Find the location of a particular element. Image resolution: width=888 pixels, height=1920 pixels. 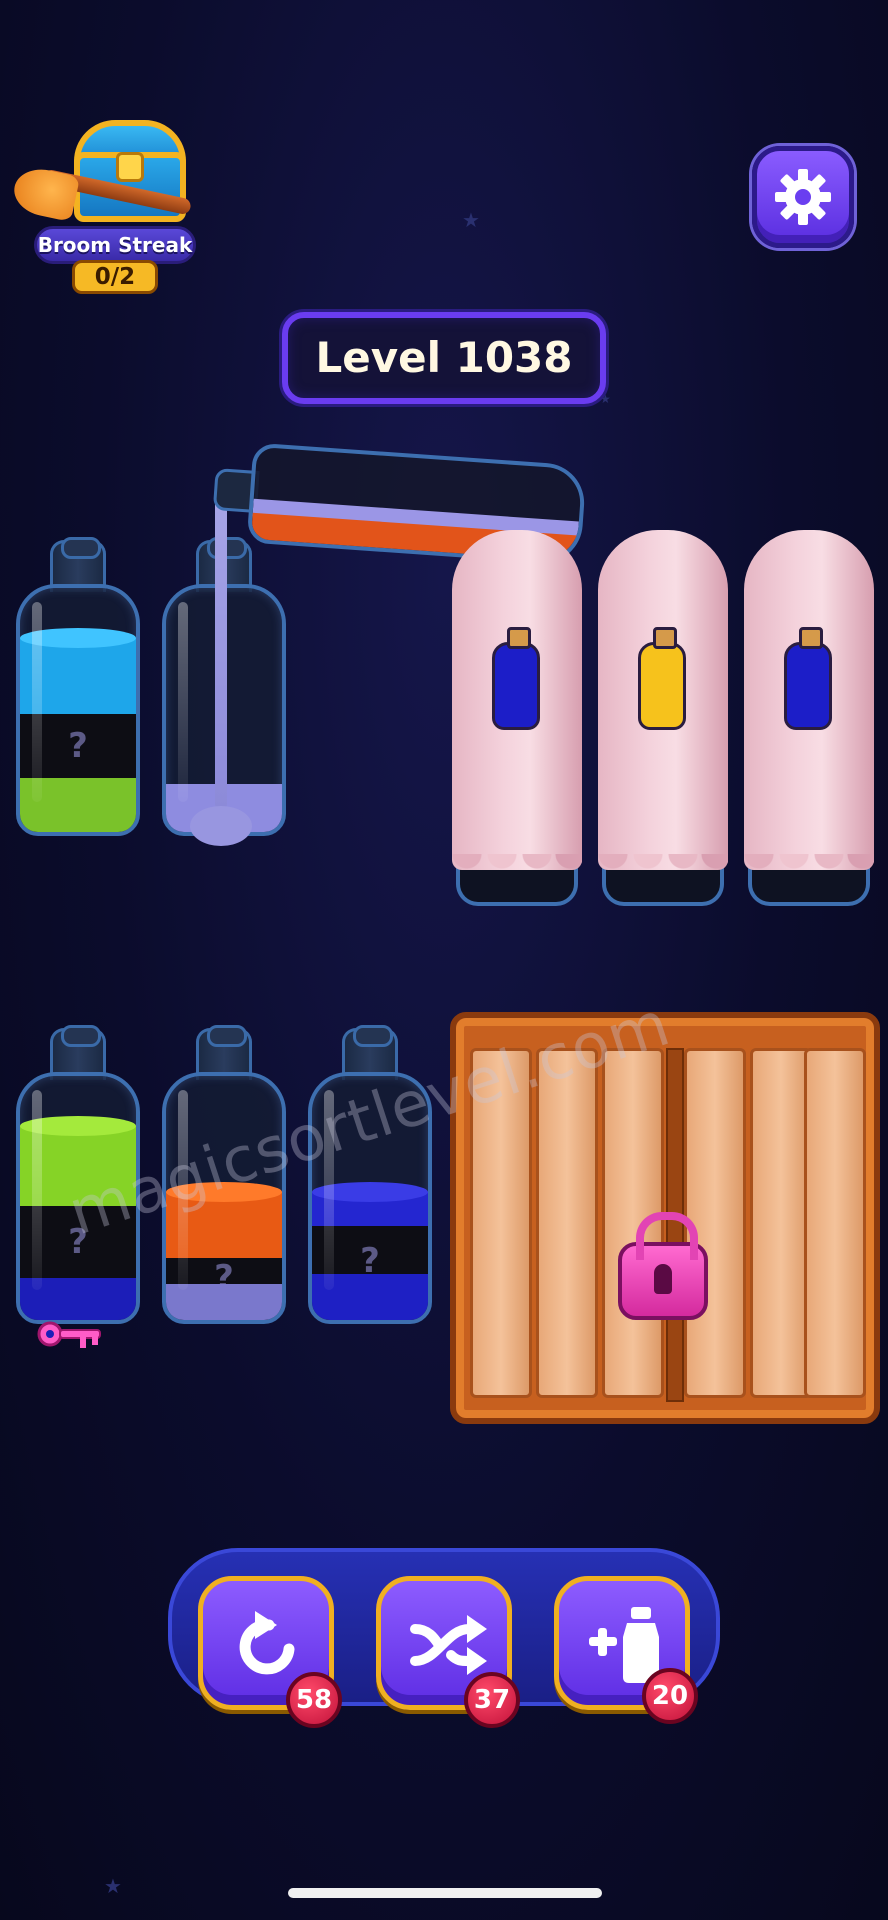

gear-icon is located at coordinates (803, 197).